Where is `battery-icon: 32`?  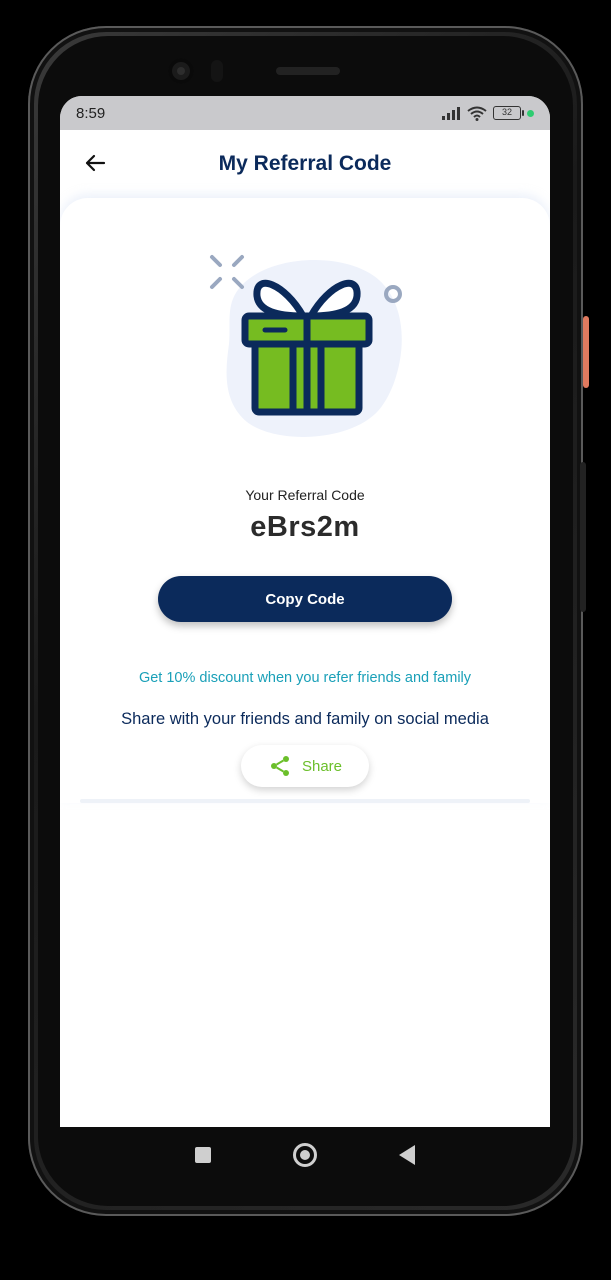
battery-icon: 32 is located at coordinates (508, 113).